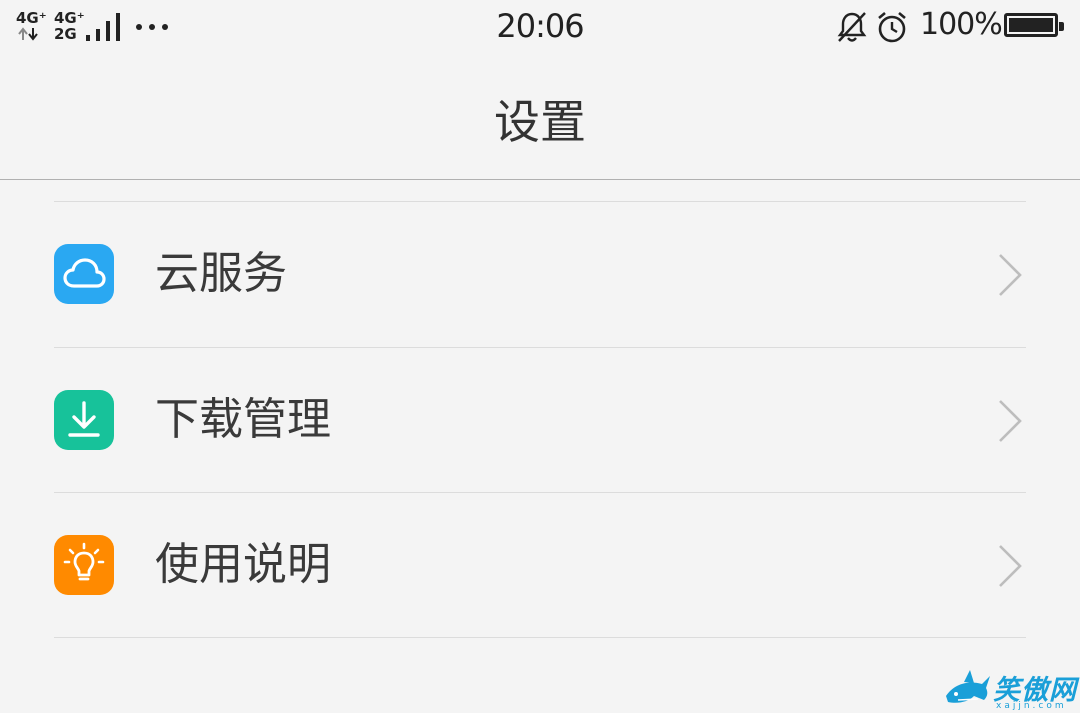 The image size is (1080, 713). I want to click on status-bar: 4G⁺ 4G⁺ 2G 20:06 100%, so click(540, 26).